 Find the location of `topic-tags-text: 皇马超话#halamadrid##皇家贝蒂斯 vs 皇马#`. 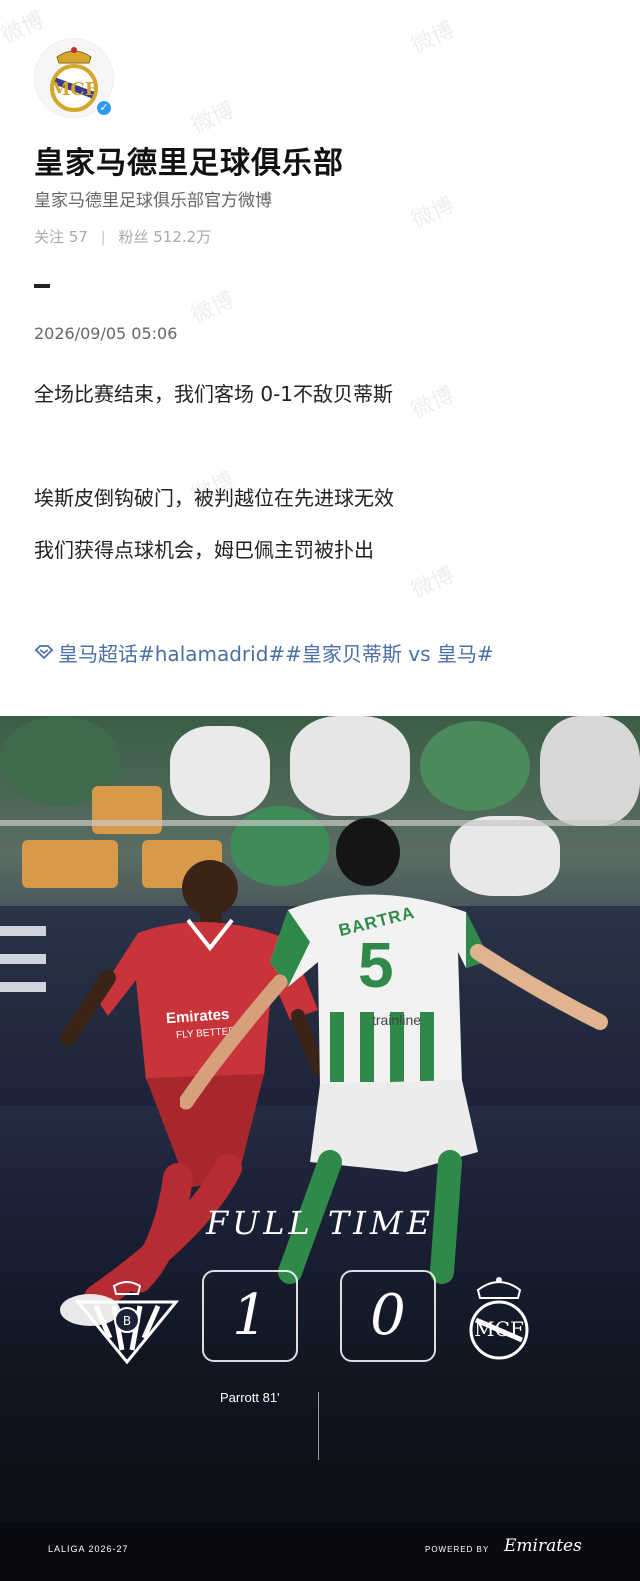

topic-tags-text: 皇马超话#halamadrid##皇家贝蒂斯 vs 皇马# is located at coordinates (276, 652).